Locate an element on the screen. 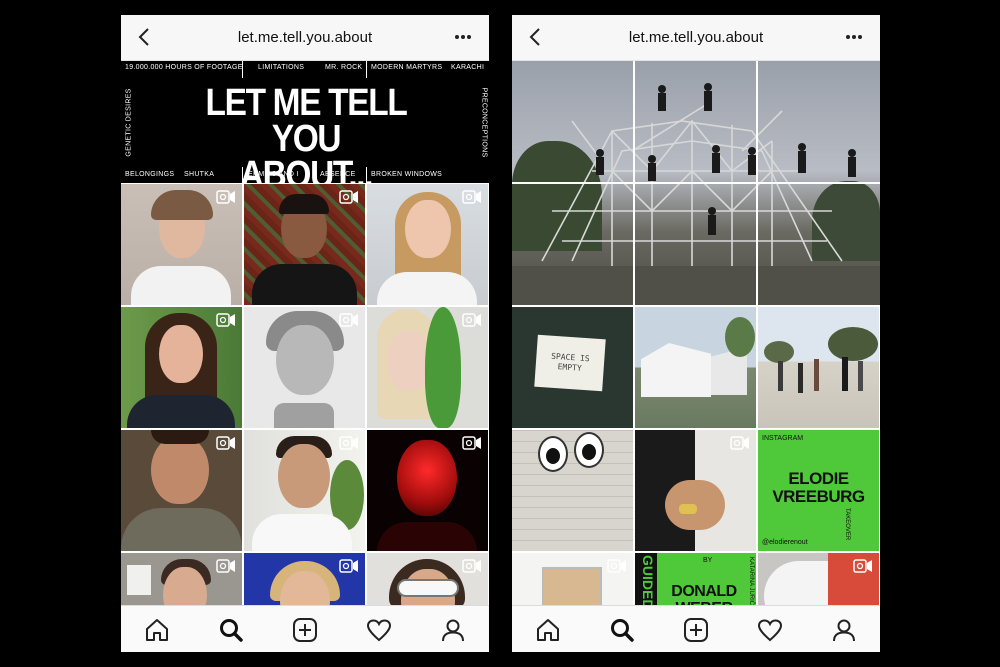 Image resolution: width=1000 pixels, height=667 pixels. tile-guided-label: GUIDED is located at coordinates (648, 582).